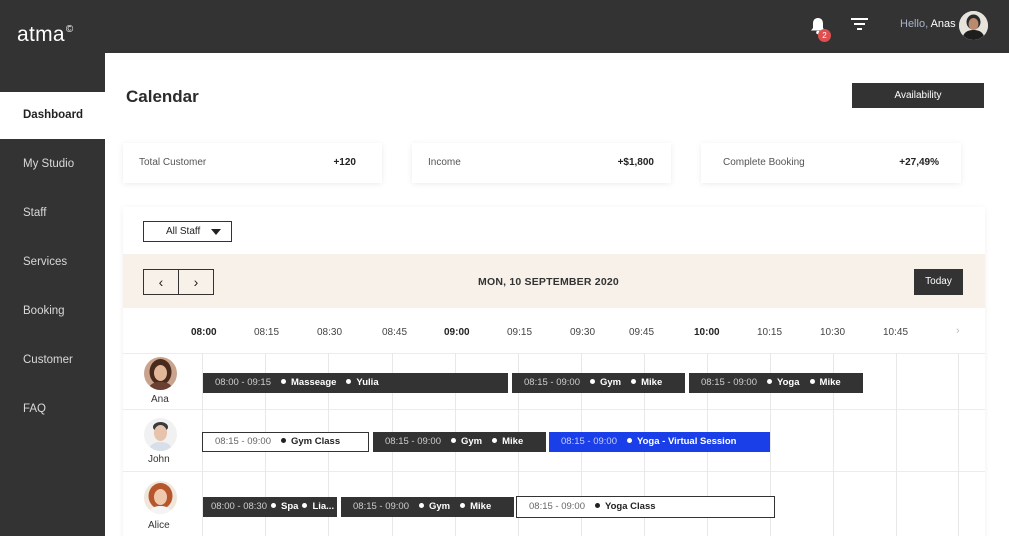 The image size is (1009, 536). What do you see at coordinates (310, 441) in the screenshot?
I see `event-service: Gym Class` at bounding box center [310, 441].